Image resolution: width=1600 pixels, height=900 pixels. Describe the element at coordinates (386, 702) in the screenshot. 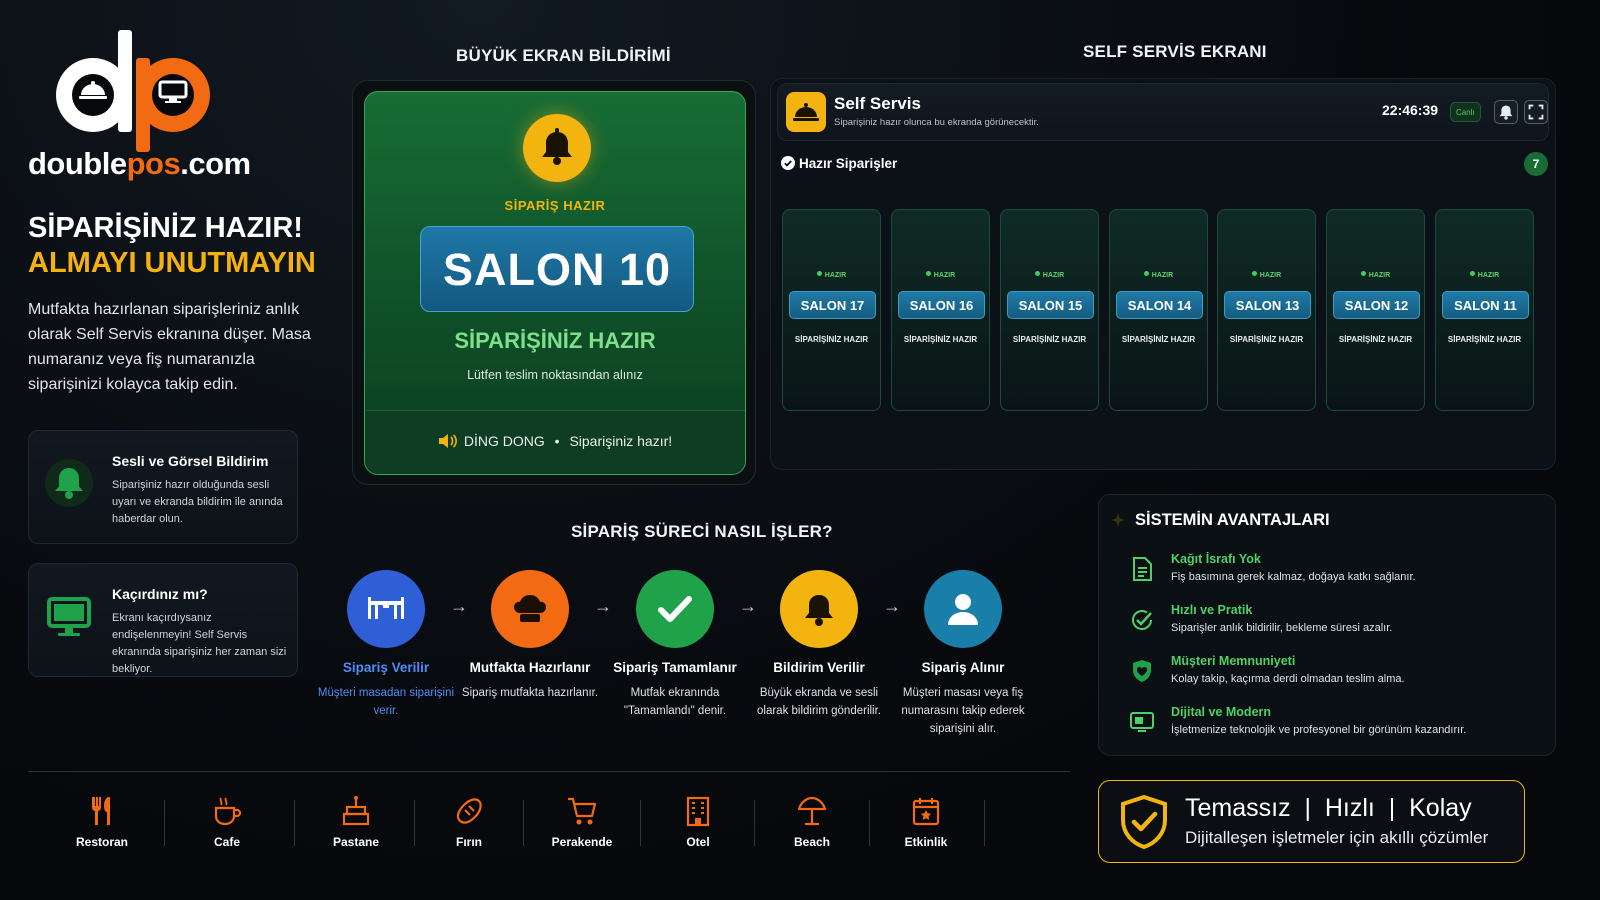

I see `step-desc: Müşteri masadan siparişini verir.` at that location.